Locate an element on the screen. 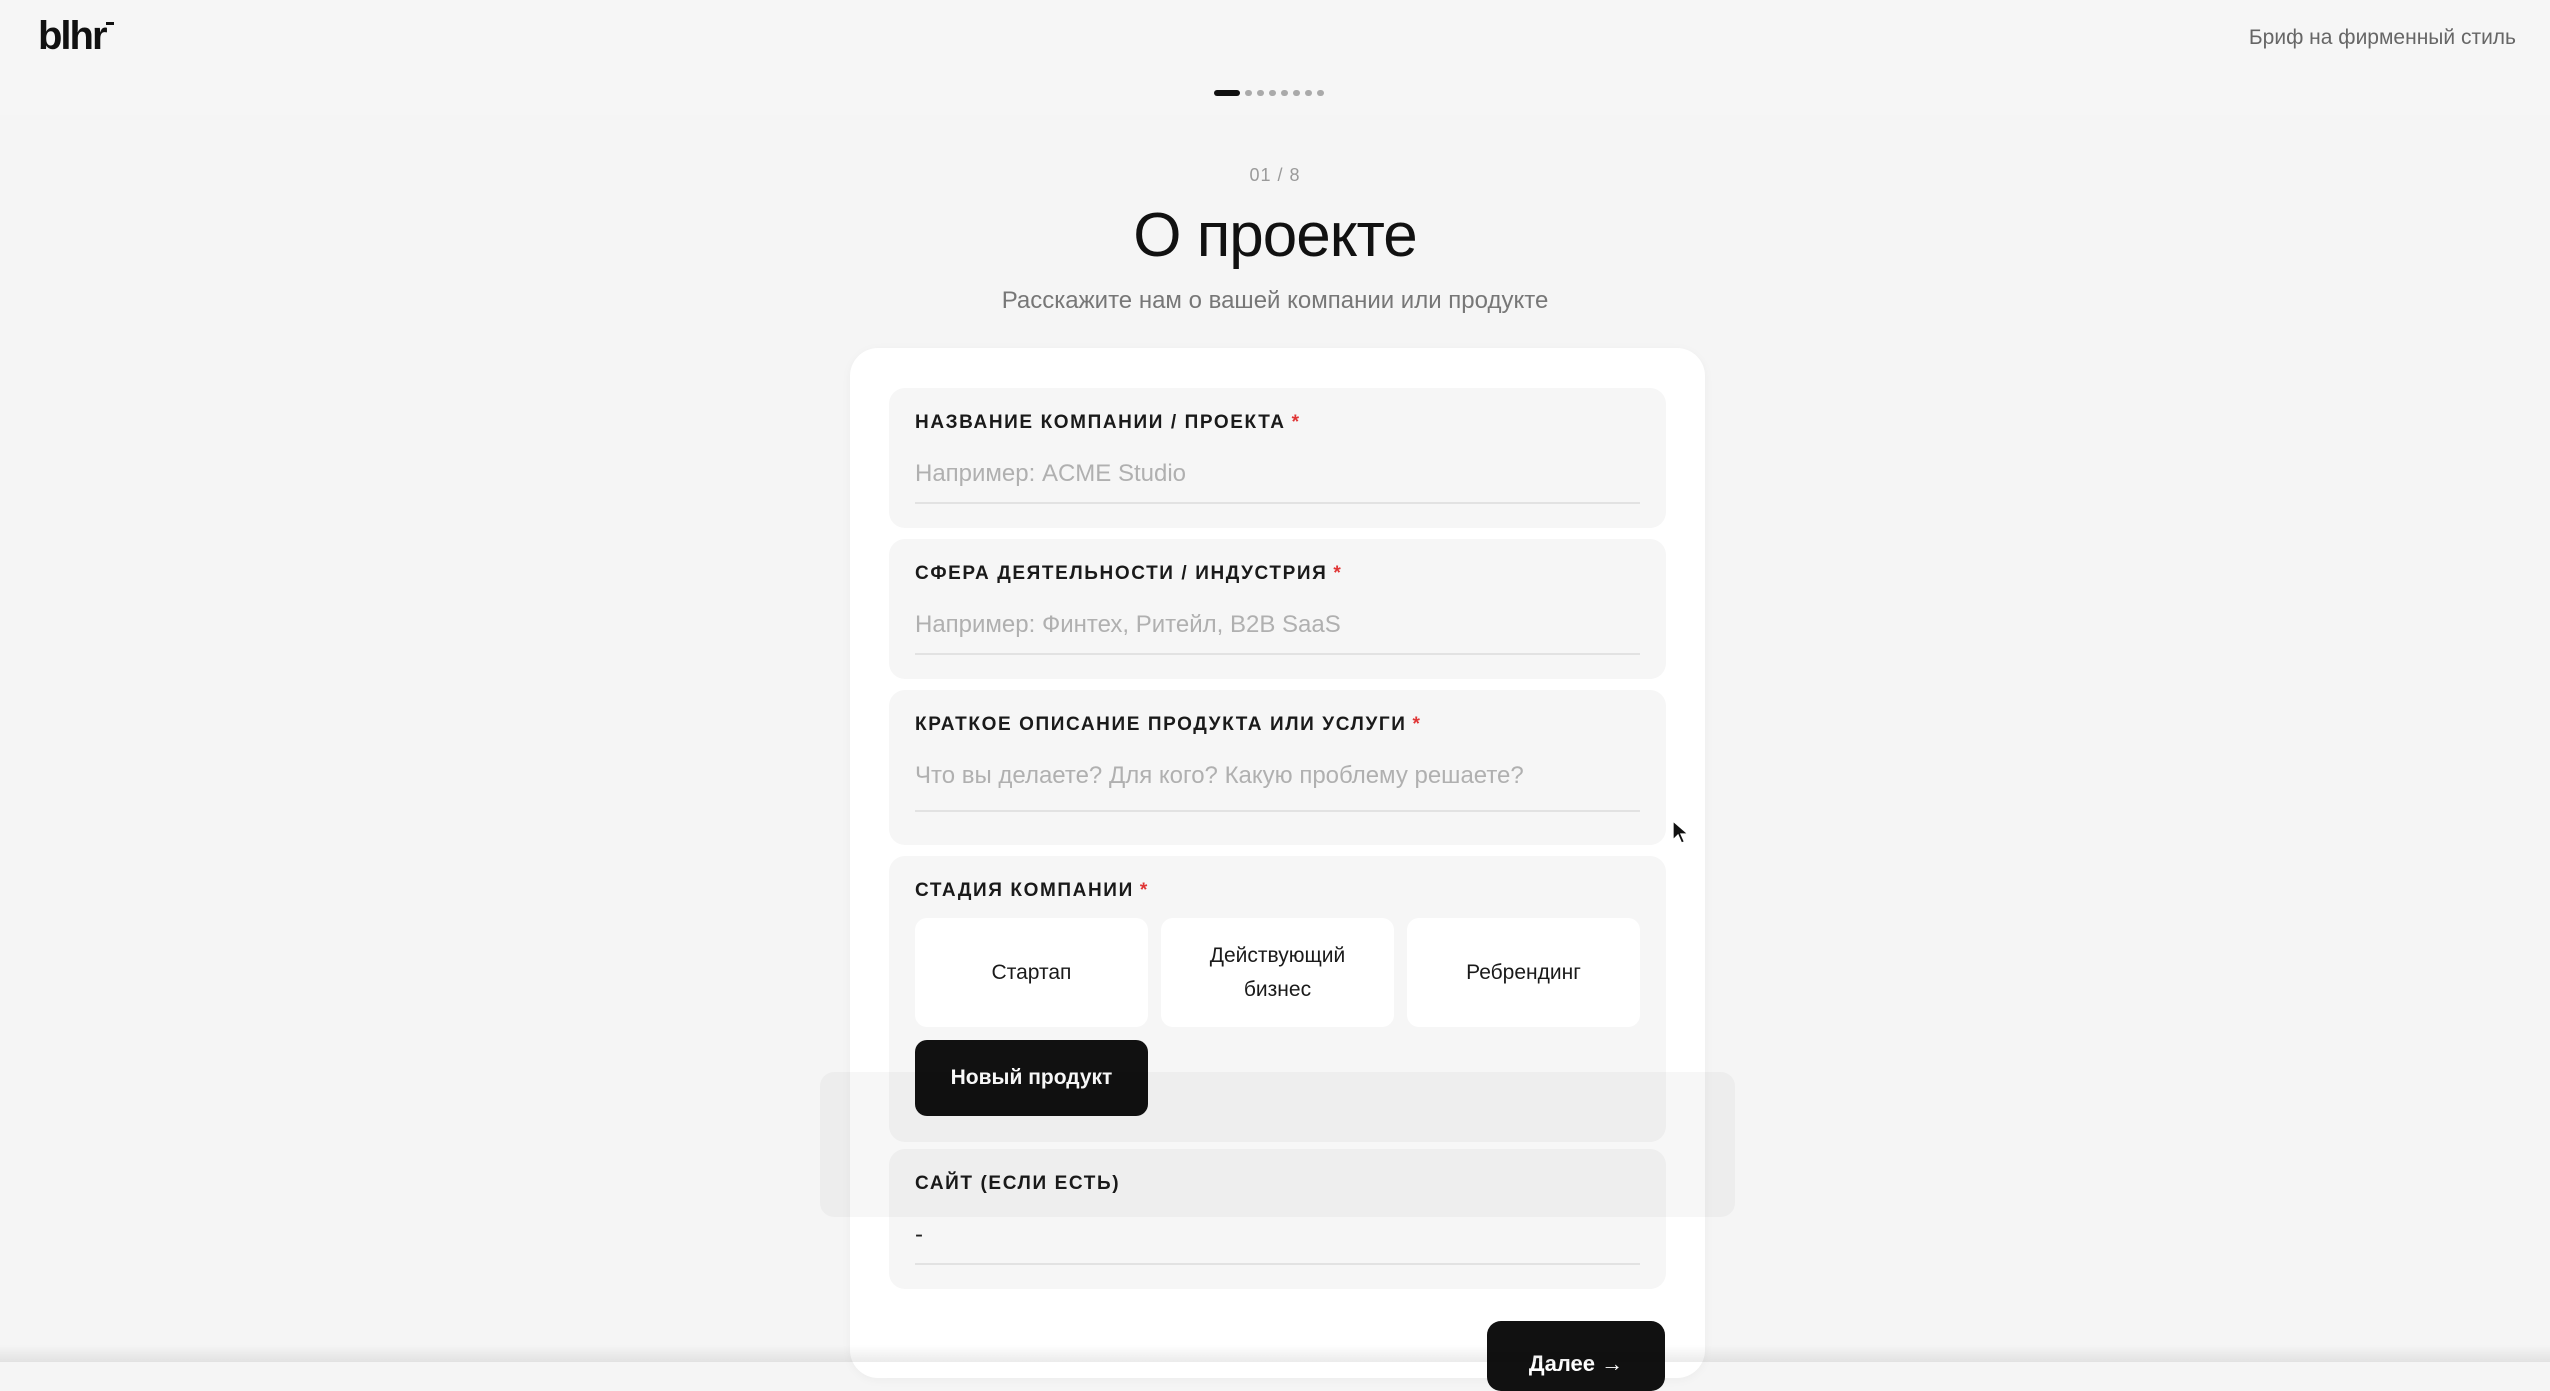 The image size is (2550, 1391). mouse-pointer-icon is located at coordinates (1681, 832).